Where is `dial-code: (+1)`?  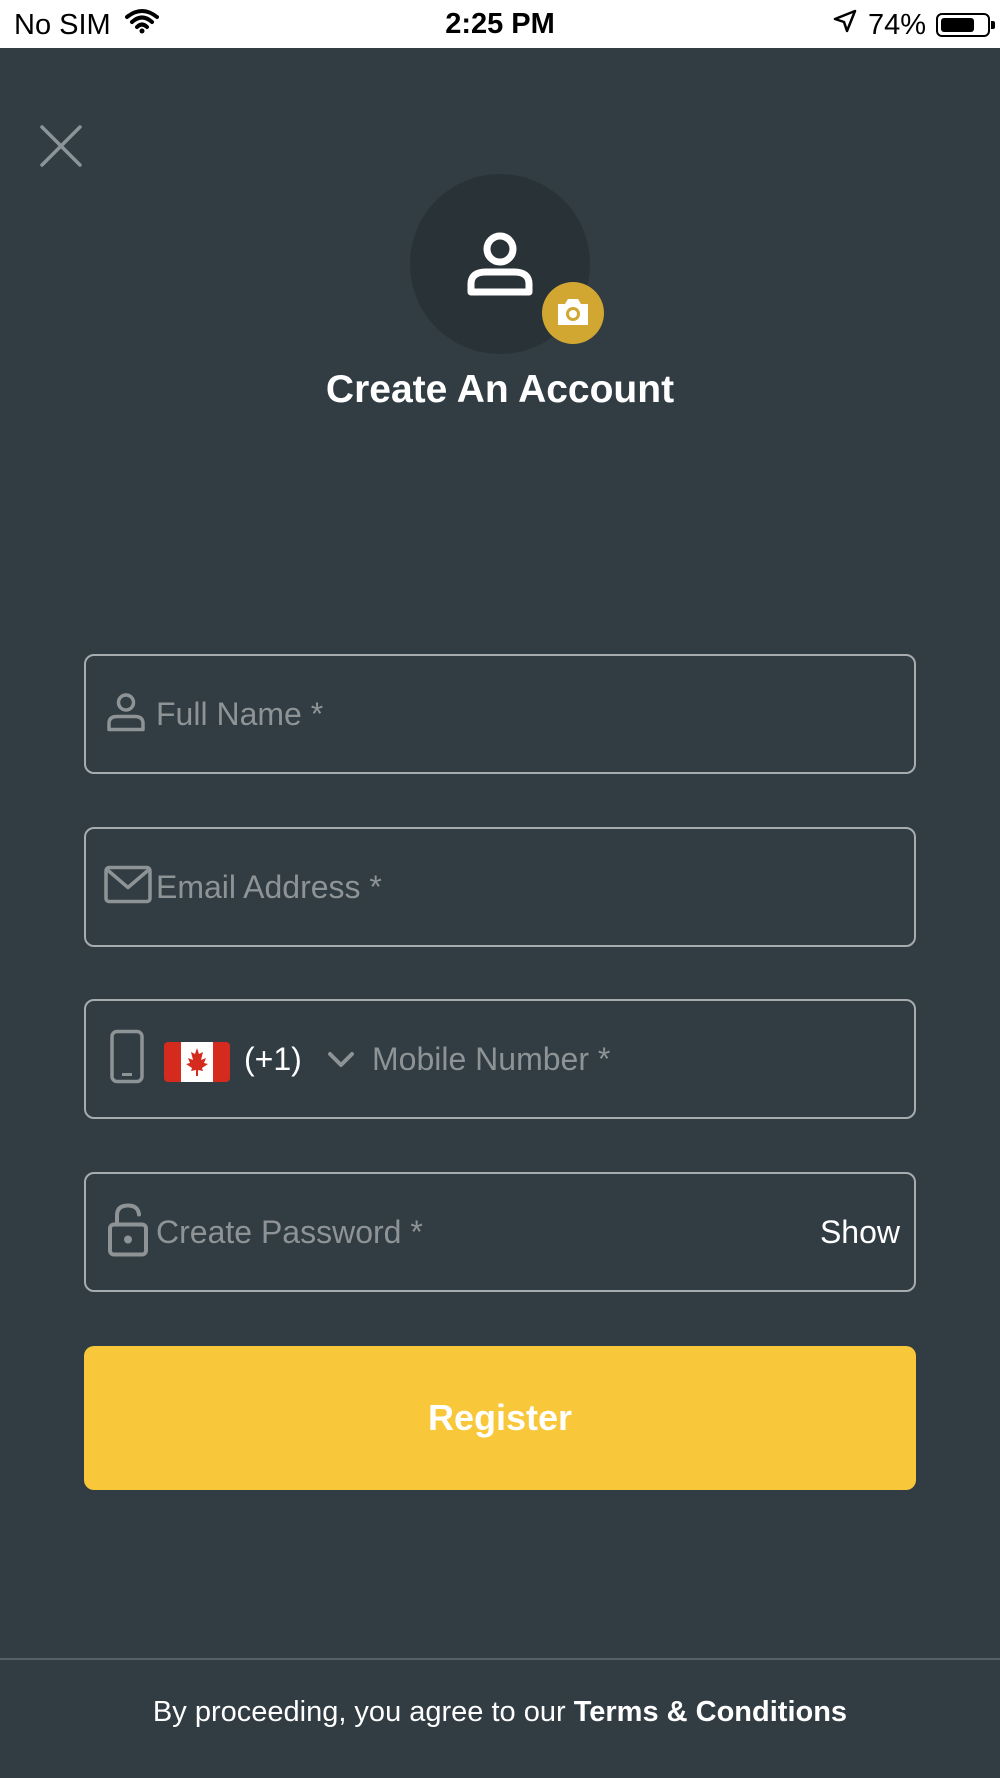
dial-code: (+1) is located at coordinates (273, 1059).